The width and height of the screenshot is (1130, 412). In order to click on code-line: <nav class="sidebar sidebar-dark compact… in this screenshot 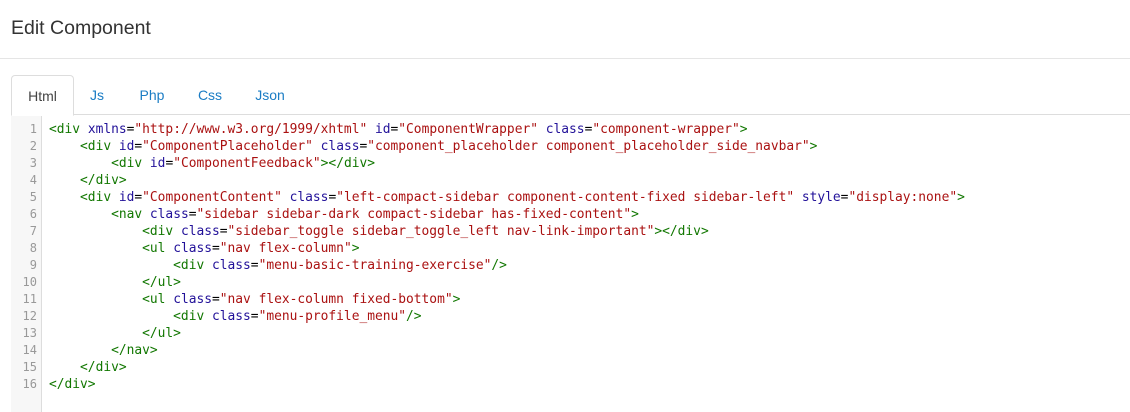, I will do `click(344, 214)`.